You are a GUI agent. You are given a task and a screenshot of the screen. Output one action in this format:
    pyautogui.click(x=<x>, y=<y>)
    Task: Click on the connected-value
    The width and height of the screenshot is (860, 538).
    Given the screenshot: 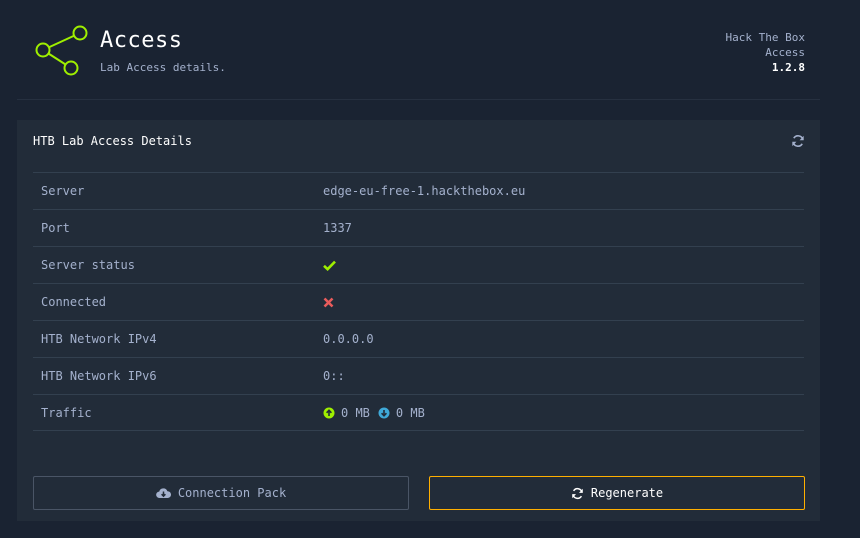 What is the action you would take?
    pyautogui.click(x=328, y=302)
    